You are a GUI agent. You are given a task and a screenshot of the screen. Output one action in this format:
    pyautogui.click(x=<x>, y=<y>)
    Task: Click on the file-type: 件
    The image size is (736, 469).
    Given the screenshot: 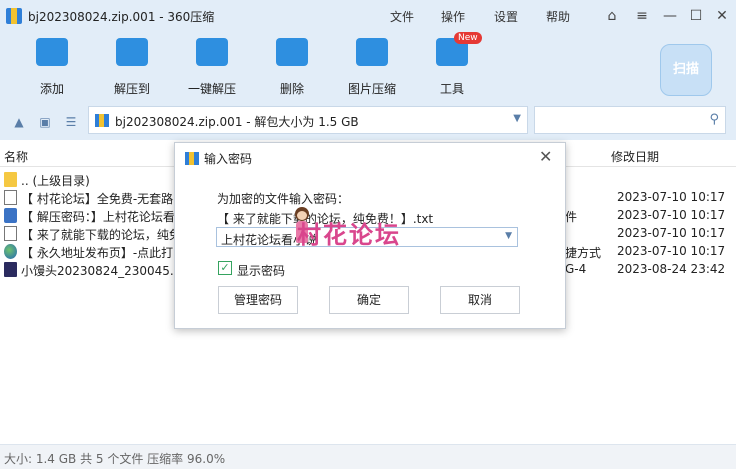 What is the action you would take?
    pyautogui.click(x=571, y=217)
    